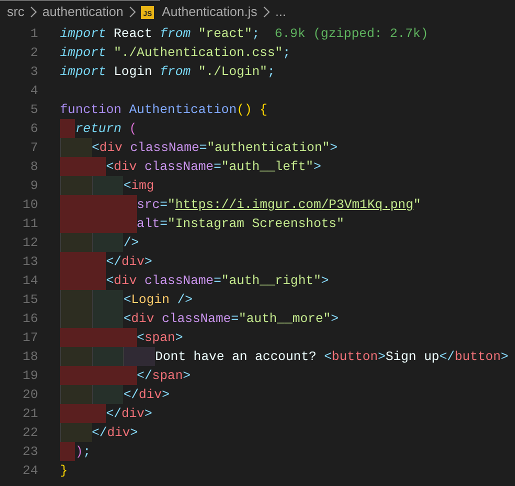  What do you see at coordinates (175, 53) in the screenshot?
I see `code-line: import "./Authentication.css";` at bounding box center [175, 53].